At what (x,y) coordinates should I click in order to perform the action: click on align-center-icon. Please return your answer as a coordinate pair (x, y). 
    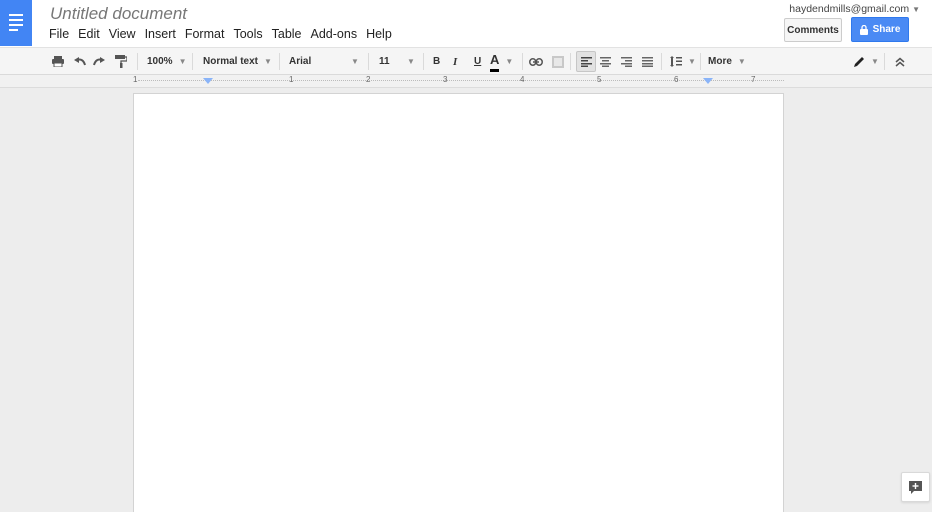
    Looking at the image, I should click on (605, 61).